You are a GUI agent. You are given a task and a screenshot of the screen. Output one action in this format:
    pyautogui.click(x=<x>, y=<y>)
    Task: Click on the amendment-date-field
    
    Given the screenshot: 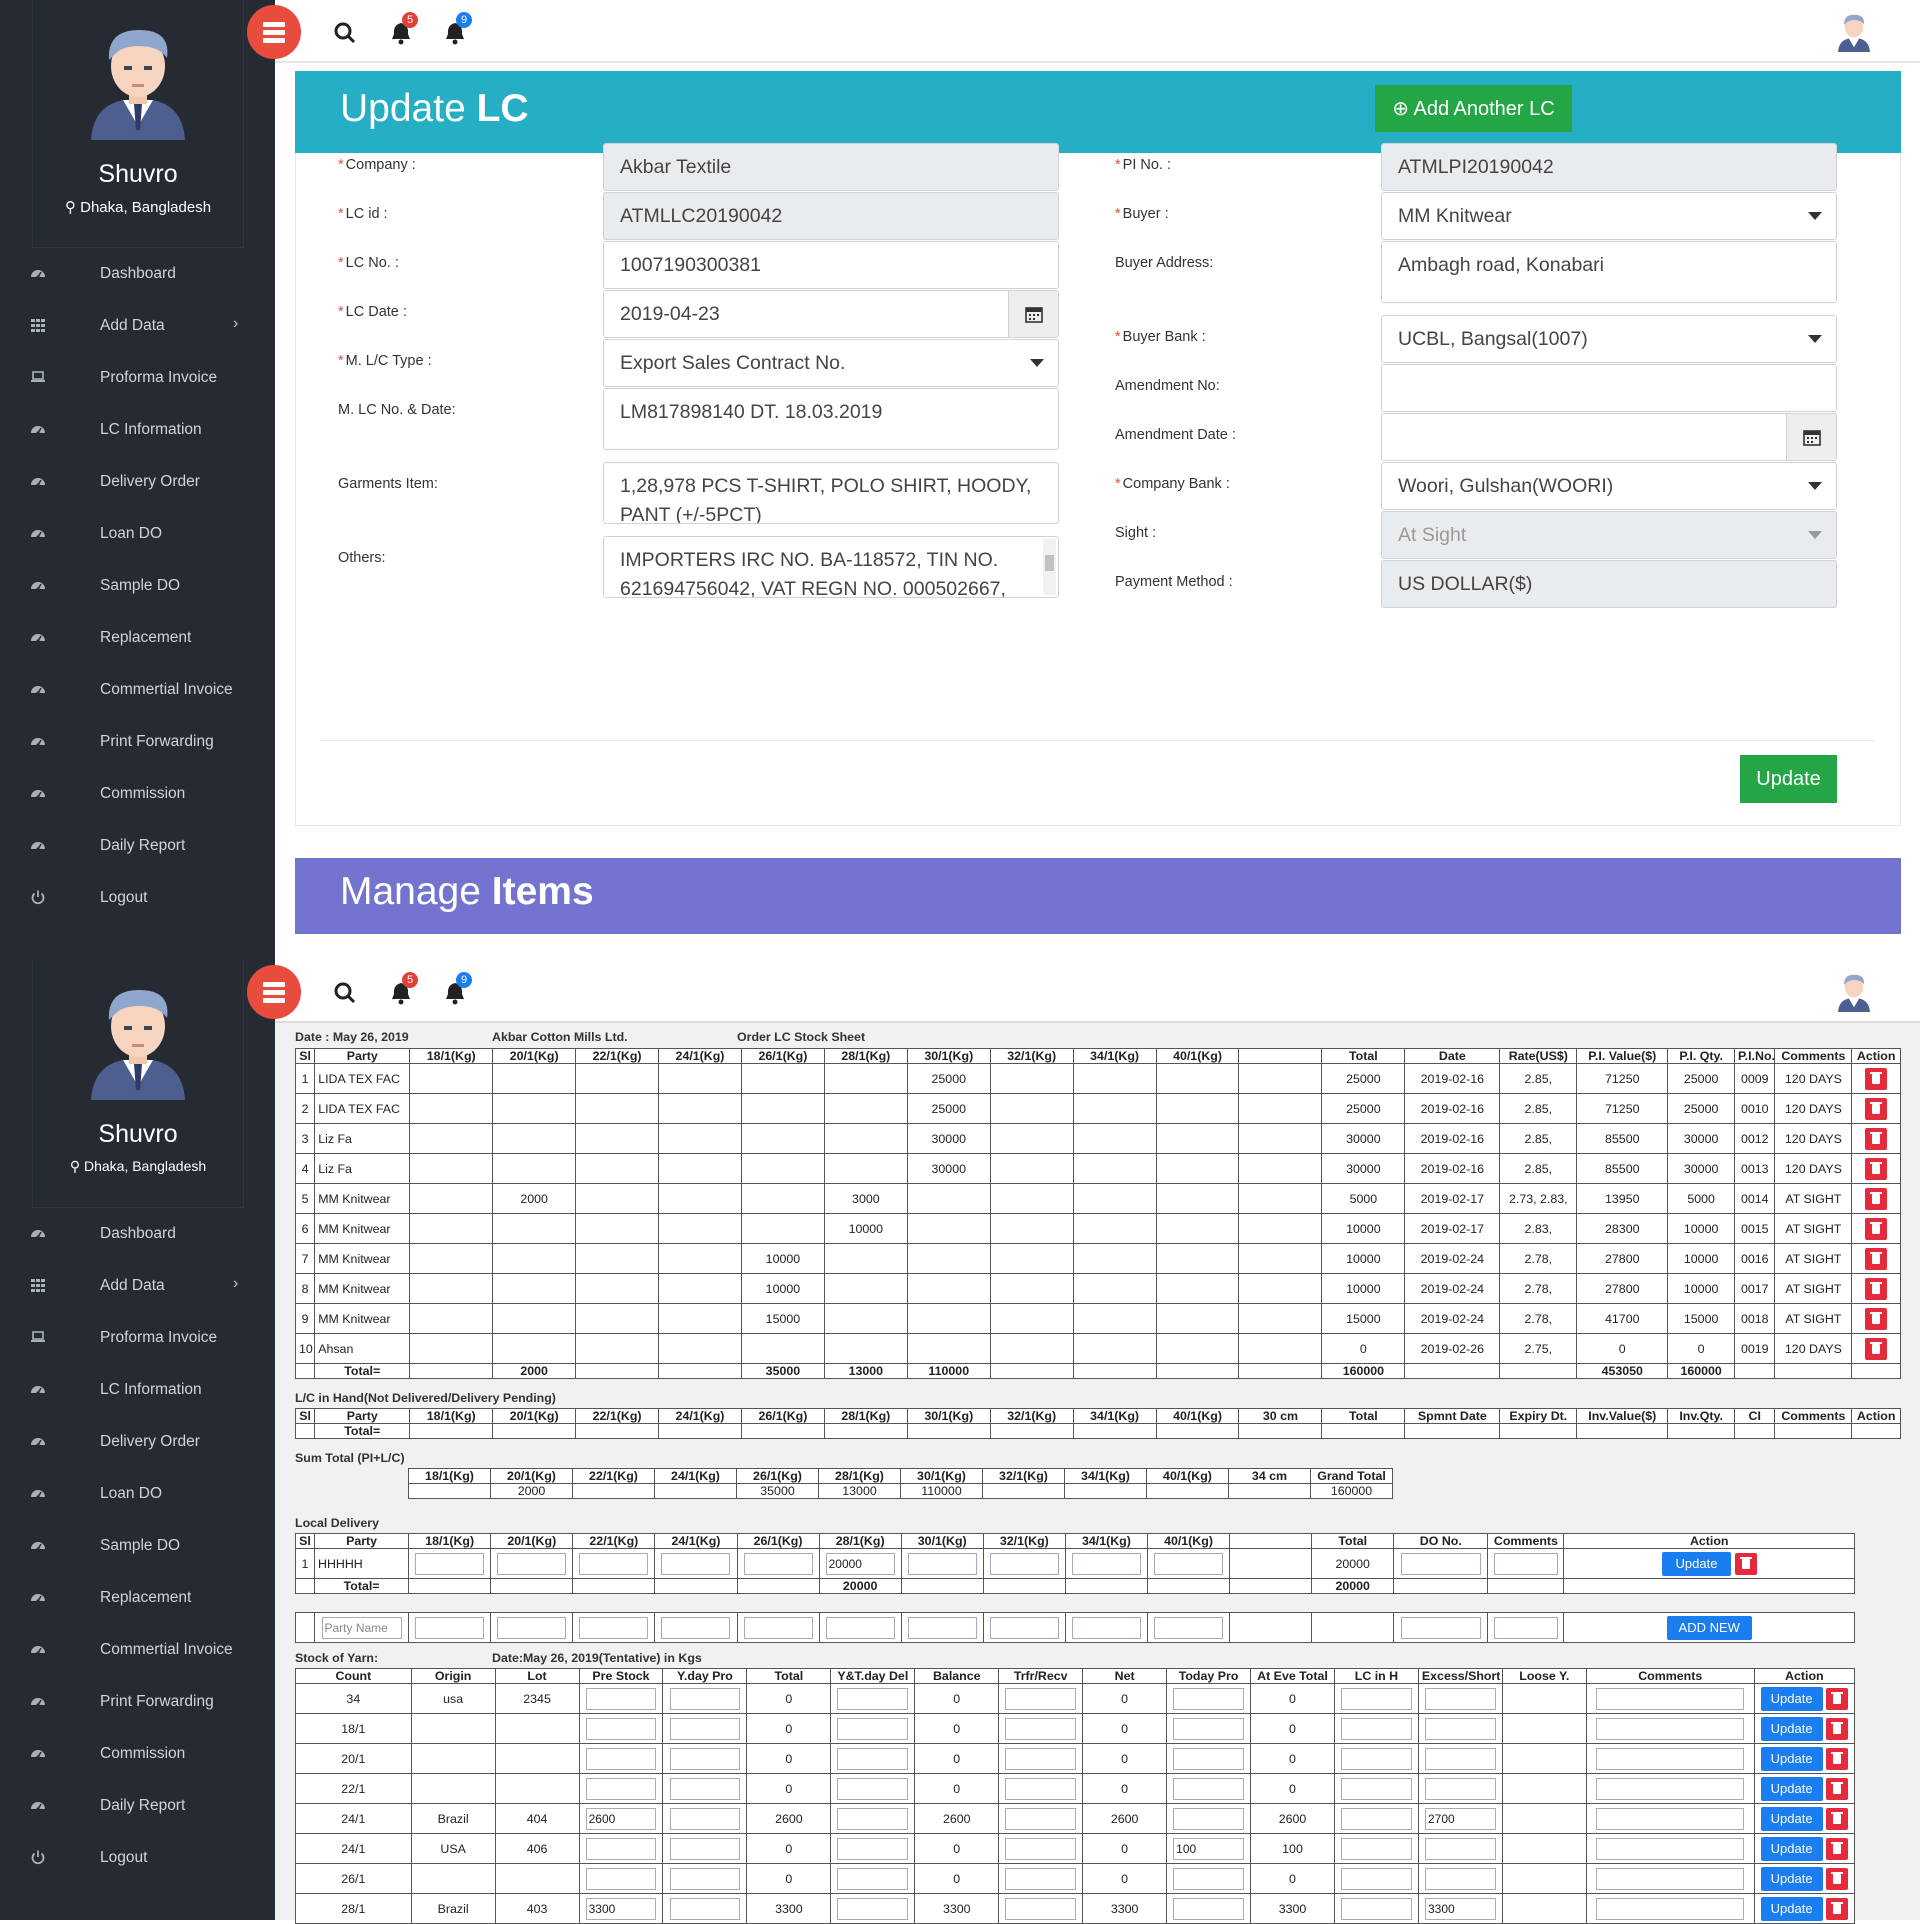 What is the action you would take?
    pyautogui.click(x=1609, y=437)
    